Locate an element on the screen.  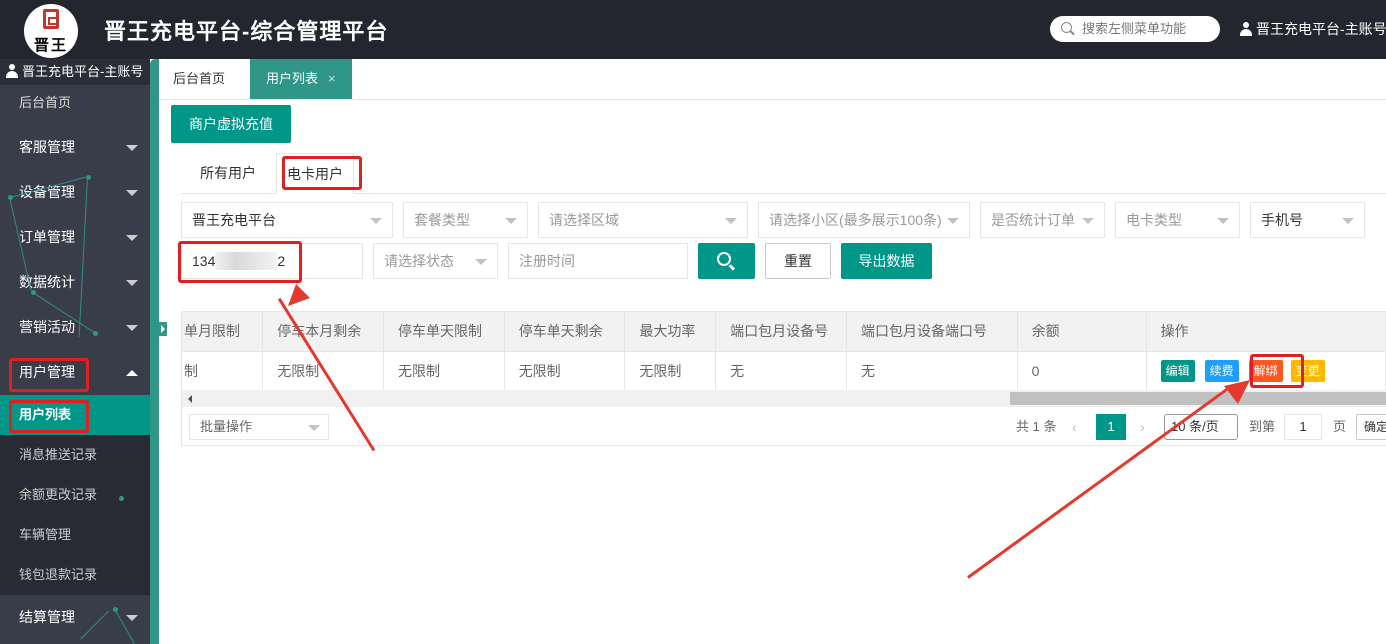
status-placeholder: 请选择状态 is located at coordinates (419, 261).